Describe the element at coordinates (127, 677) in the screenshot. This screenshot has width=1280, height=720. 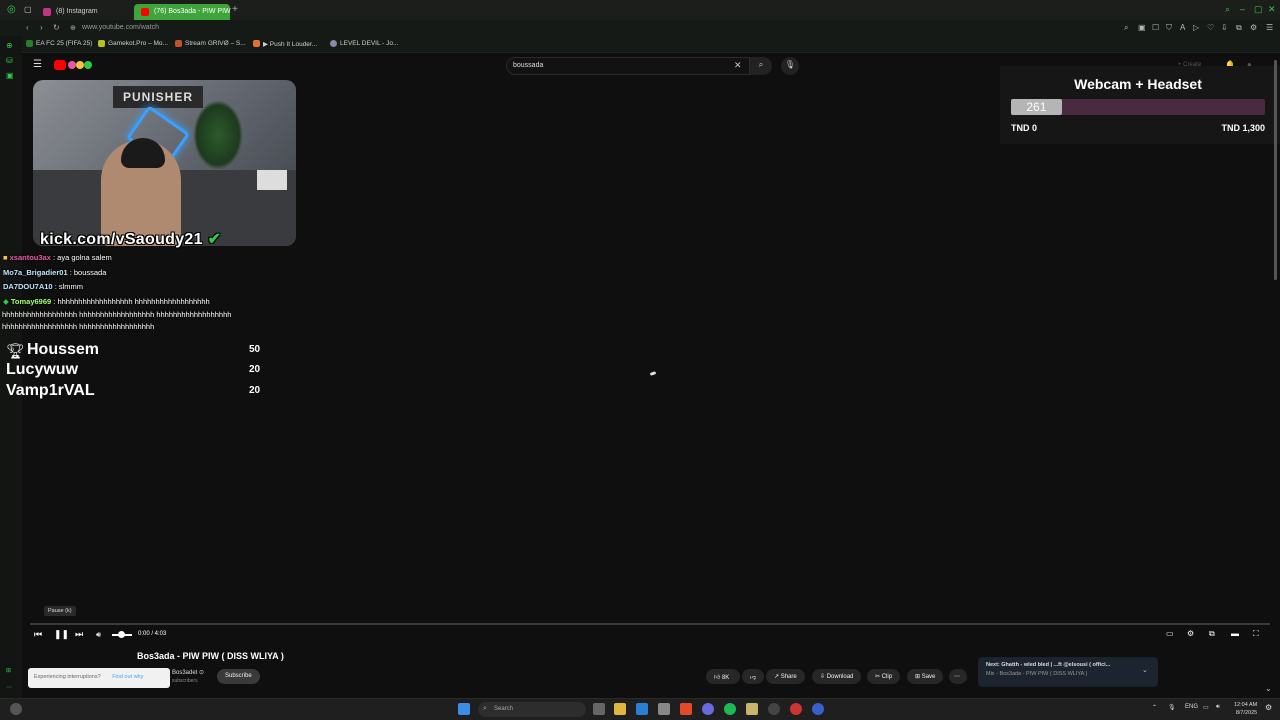
I see `find-out-why-link: Find out why` at that location.